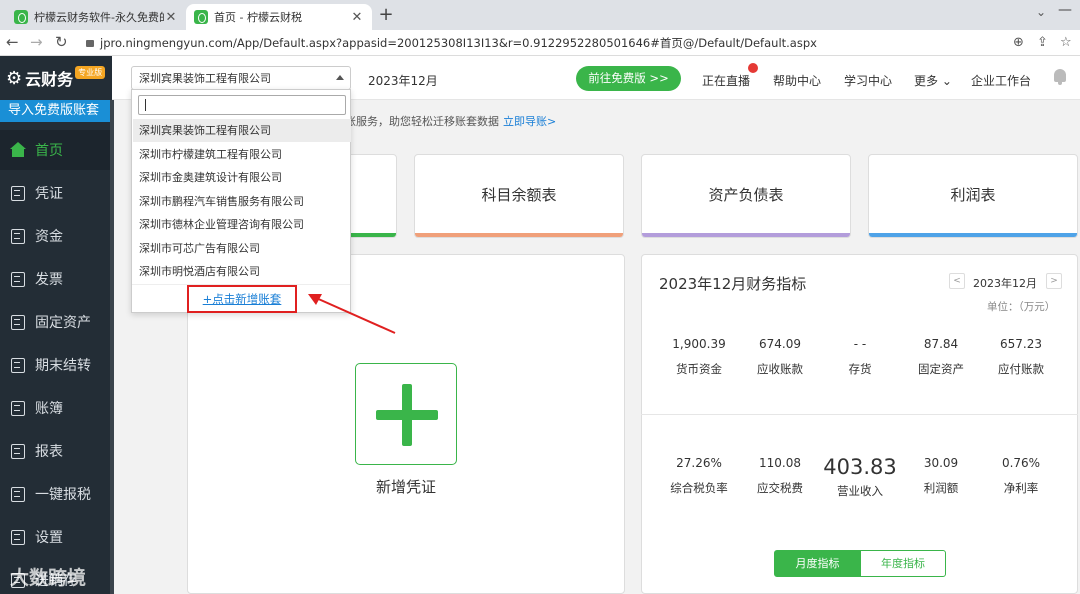 The width and height of the screenshot is (1080, 594). What do you see at coordinates (1065, 10) in the screenshot?
I see `minimize-icon: —` at bounding box center [1065, 10].